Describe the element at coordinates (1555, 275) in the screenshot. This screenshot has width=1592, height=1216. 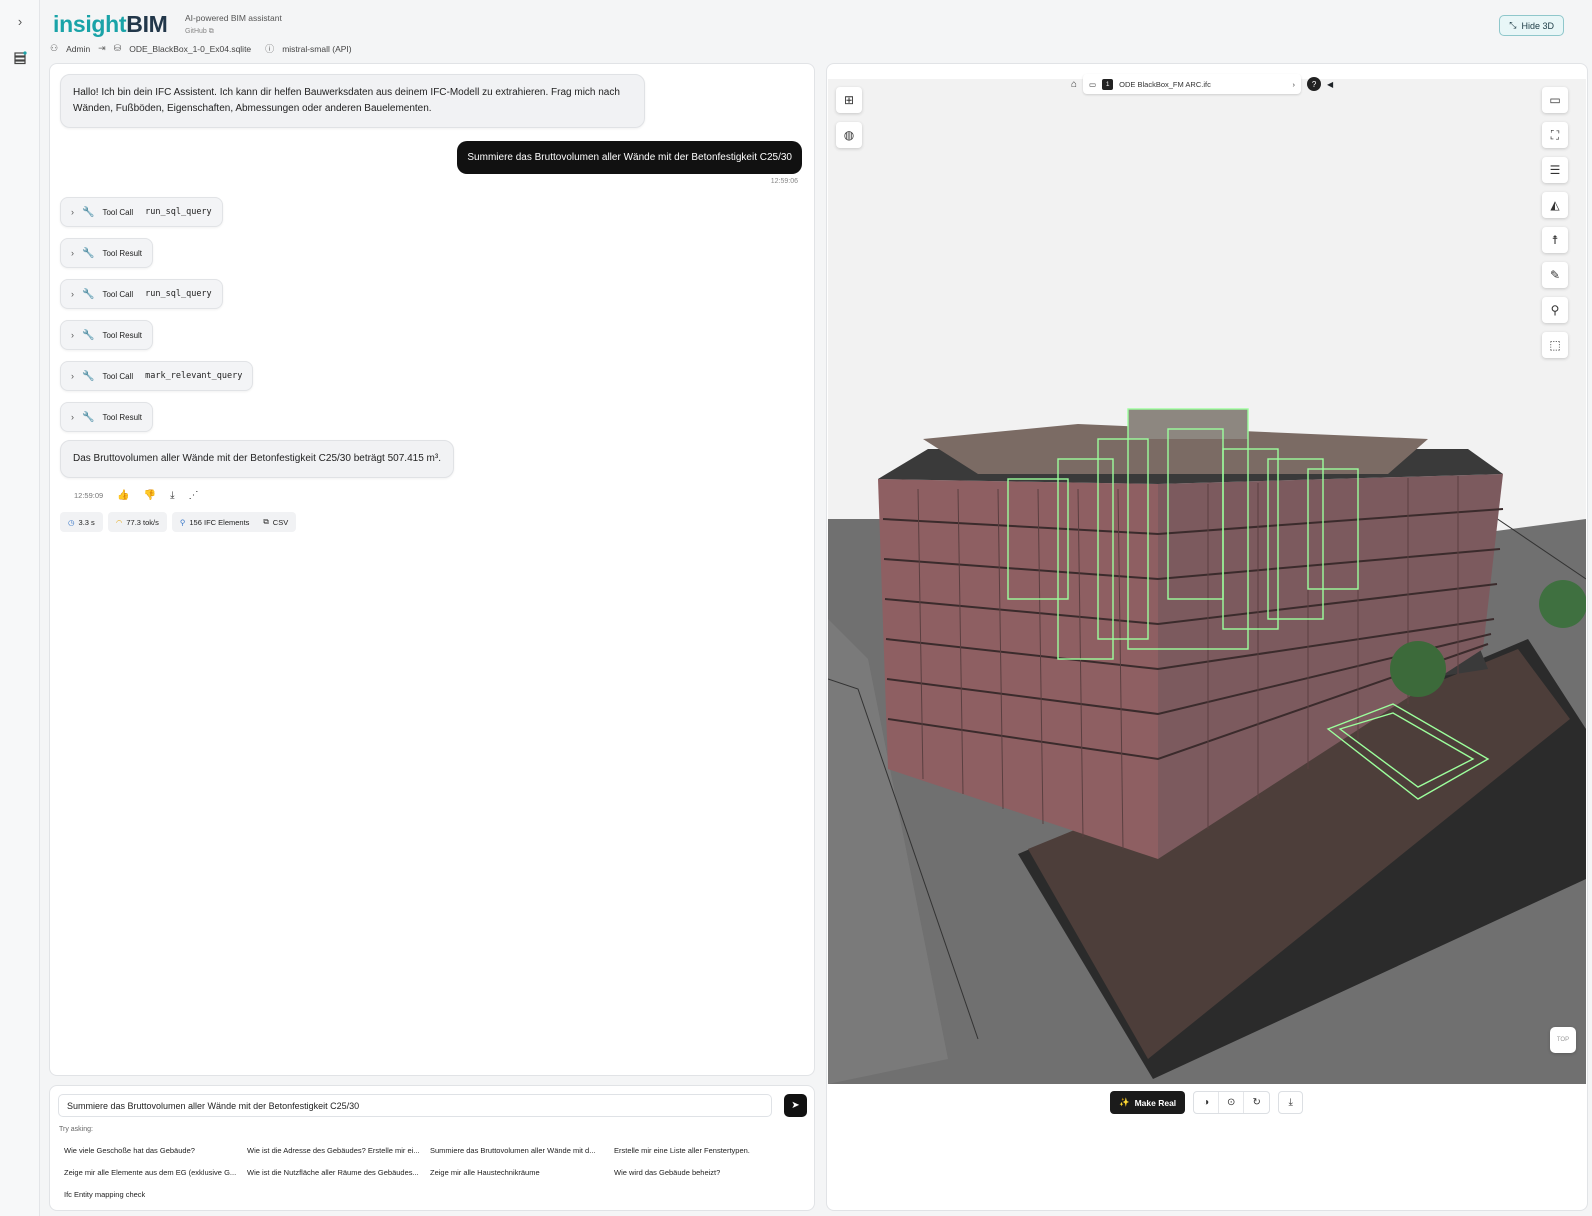
I see `measure-button: ✎` at that location.